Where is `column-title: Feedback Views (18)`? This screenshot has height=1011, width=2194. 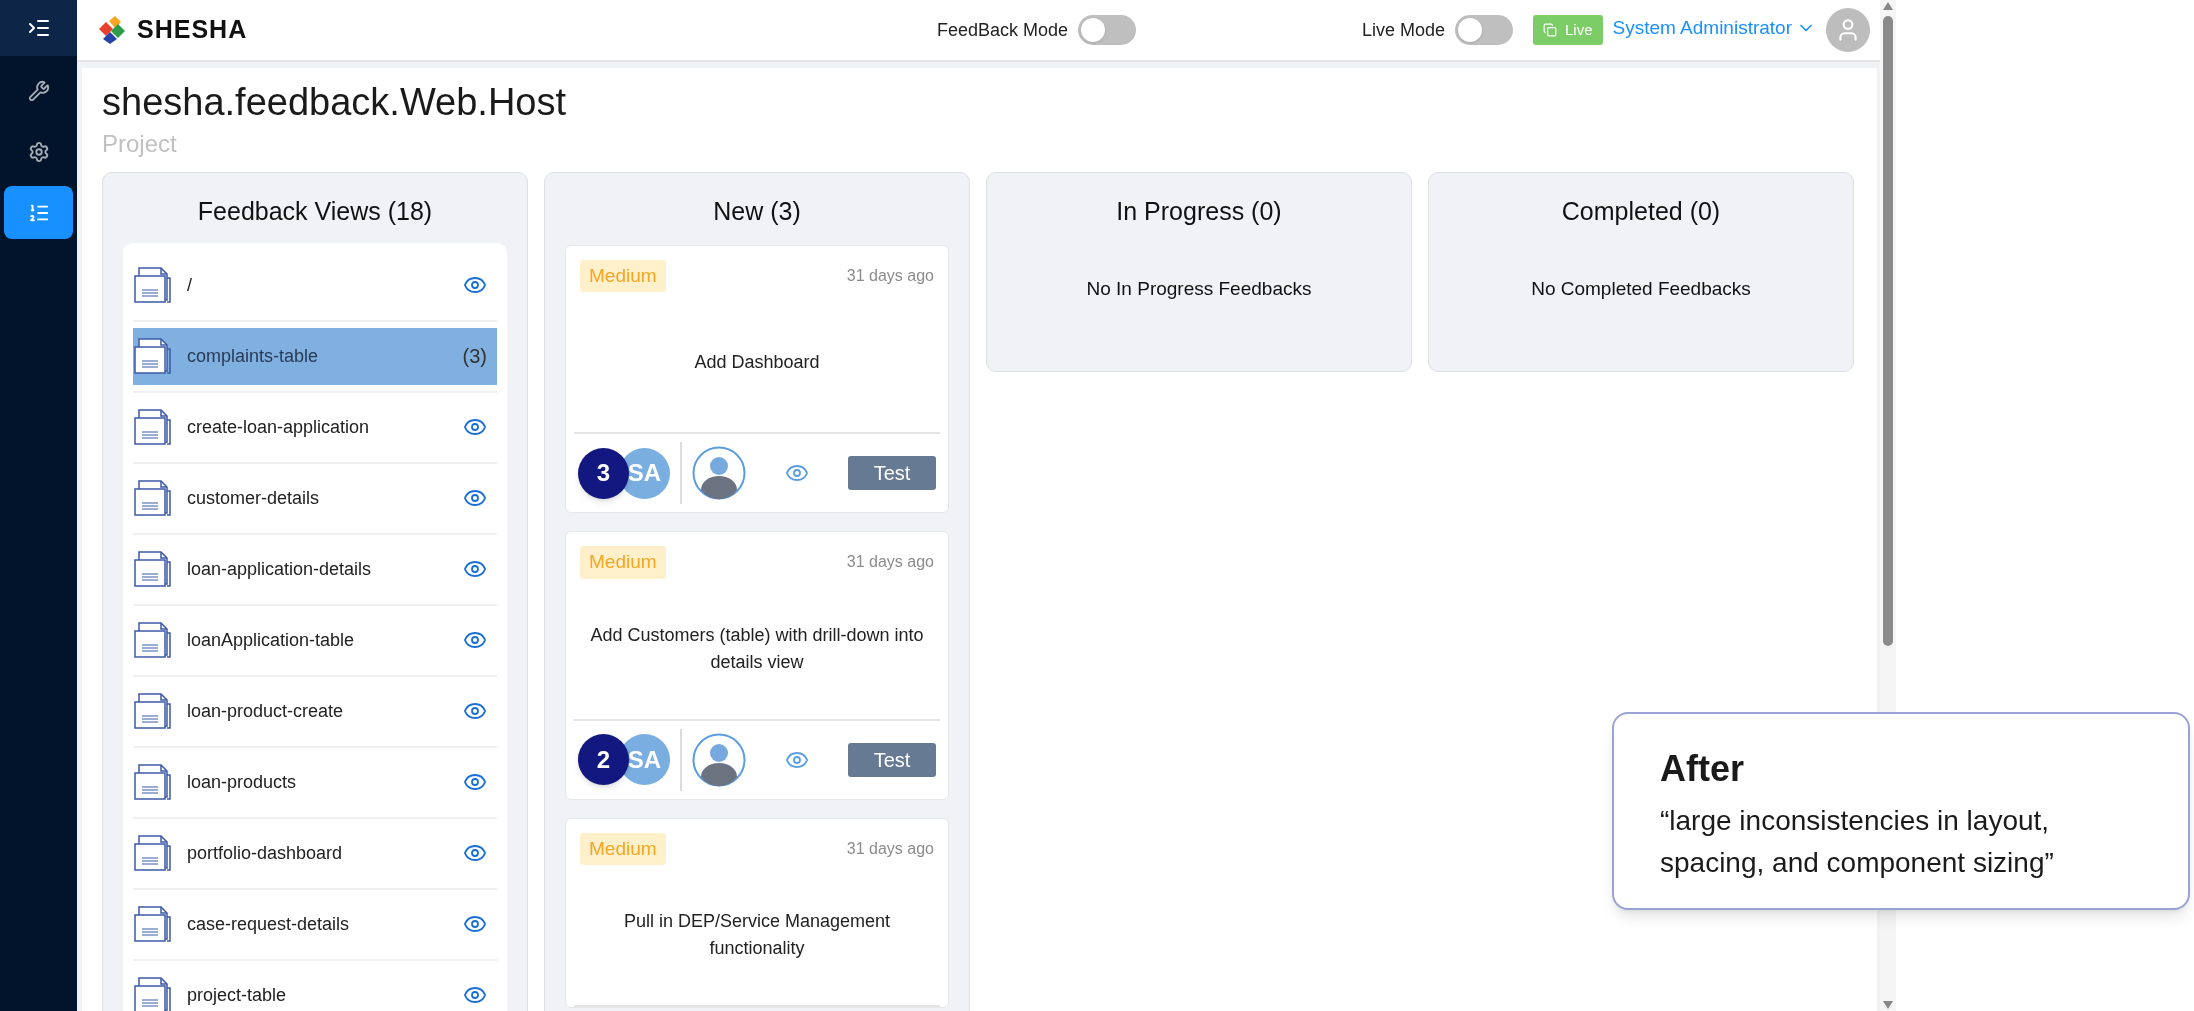
column-title: Feedback Views (18) is located at coordinates (315, 211).